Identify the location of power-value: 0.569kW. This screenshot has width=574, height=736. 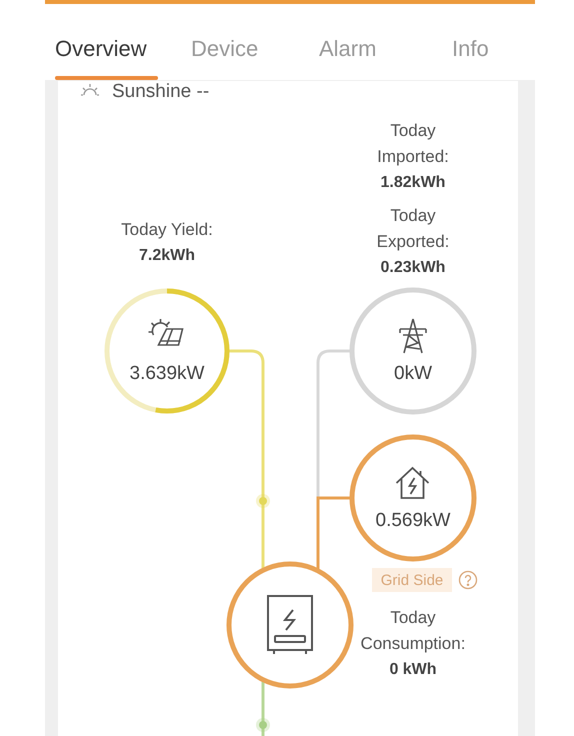
(413, 521).